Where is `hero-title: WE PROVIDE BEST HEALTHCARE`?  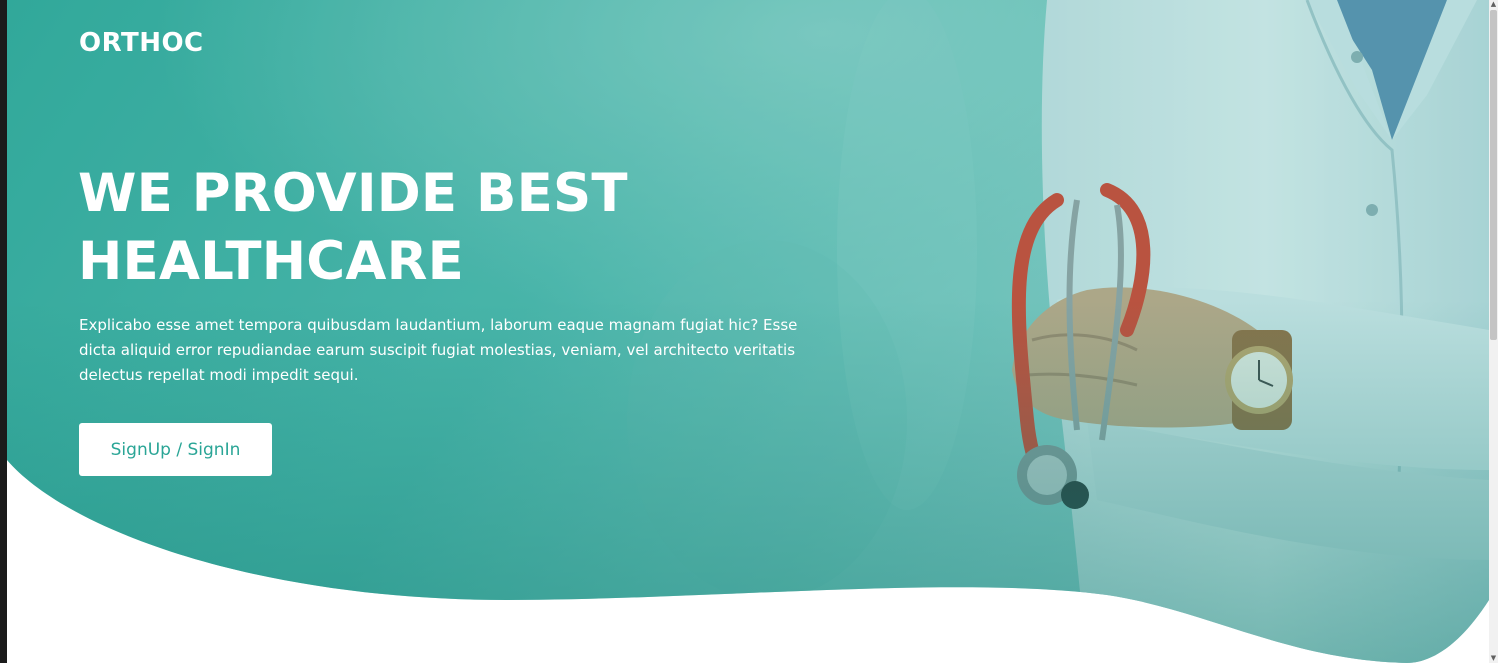 hero-title: WE PROVIDE BEST HEALTHCARE is located at coordinates (398, 228).